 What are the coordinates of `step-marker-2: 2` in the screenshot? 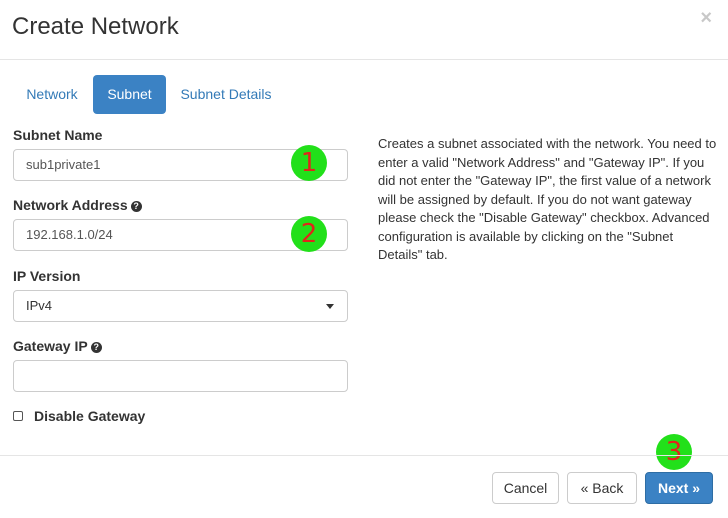 It's located at (309, 234).